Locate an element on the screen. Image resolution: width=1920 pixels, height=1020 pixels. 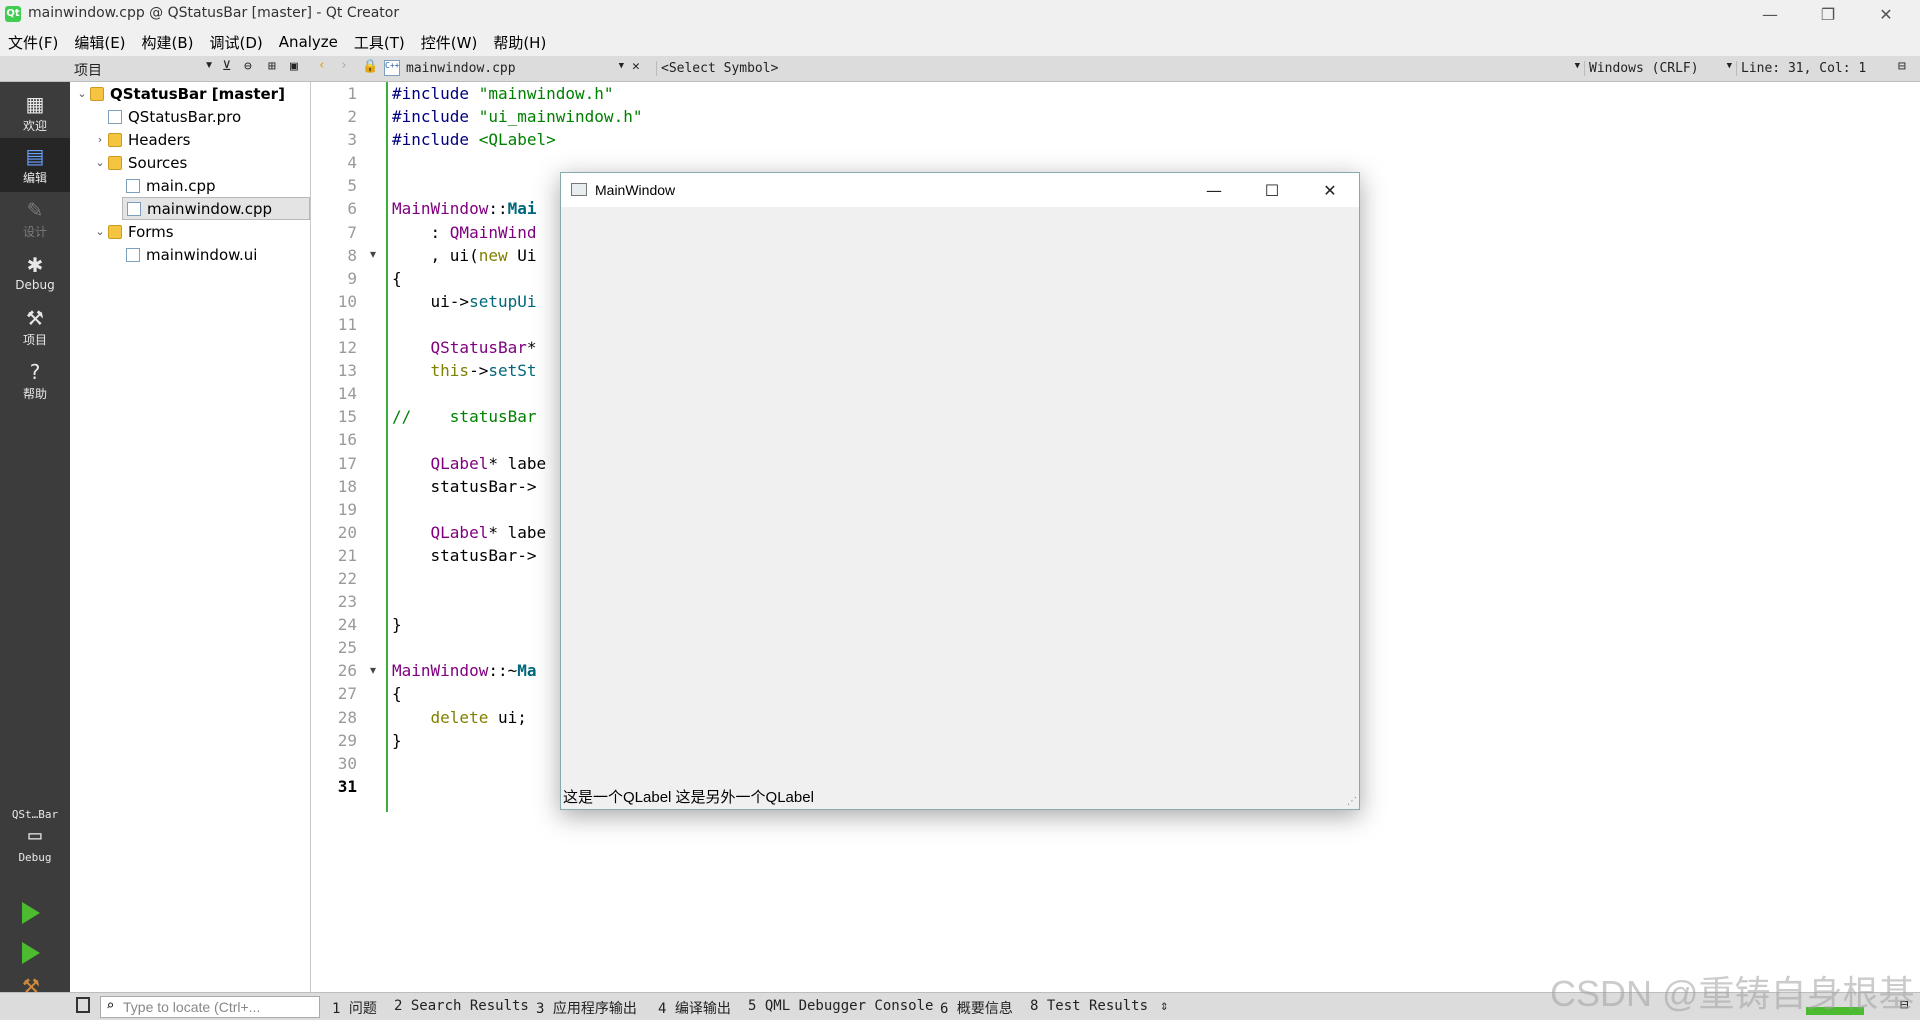
kit-selector: QSt…Bar ▭ Debug is located at coordinates (35, 841).